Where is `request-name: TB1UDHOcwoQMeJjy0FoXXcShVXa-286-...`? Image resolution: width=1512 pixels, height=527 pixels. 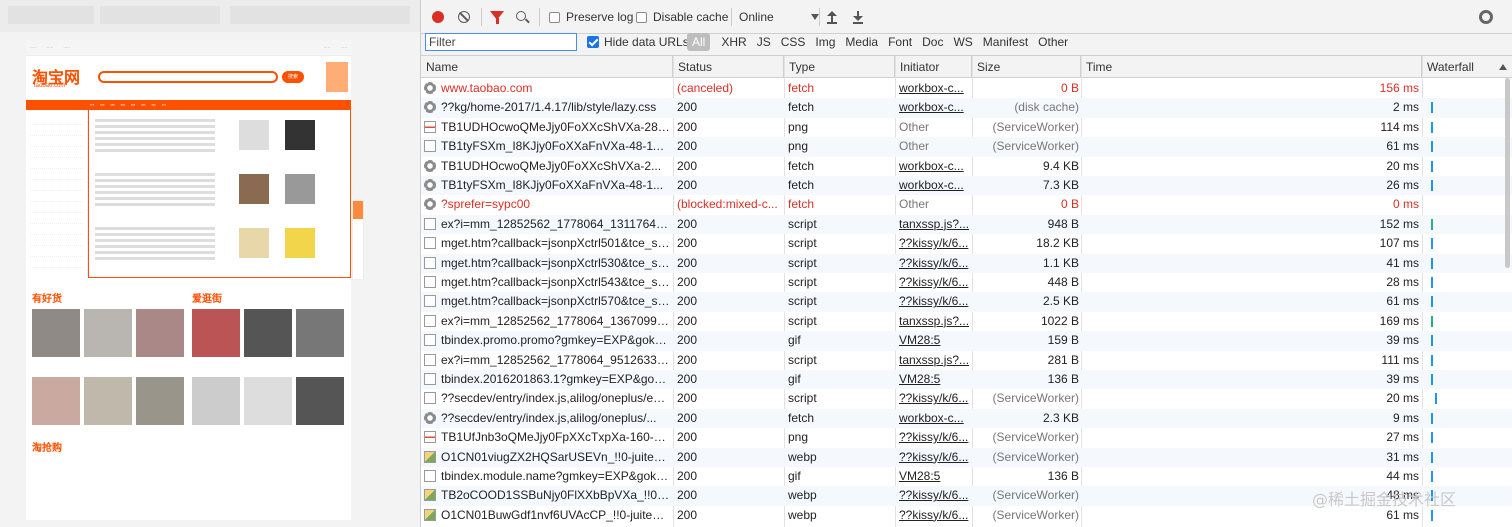 request-name: TB1UDHOcwoQMeJjy0FoXXcShVXa-286-... is located at coordinates (547, 127).